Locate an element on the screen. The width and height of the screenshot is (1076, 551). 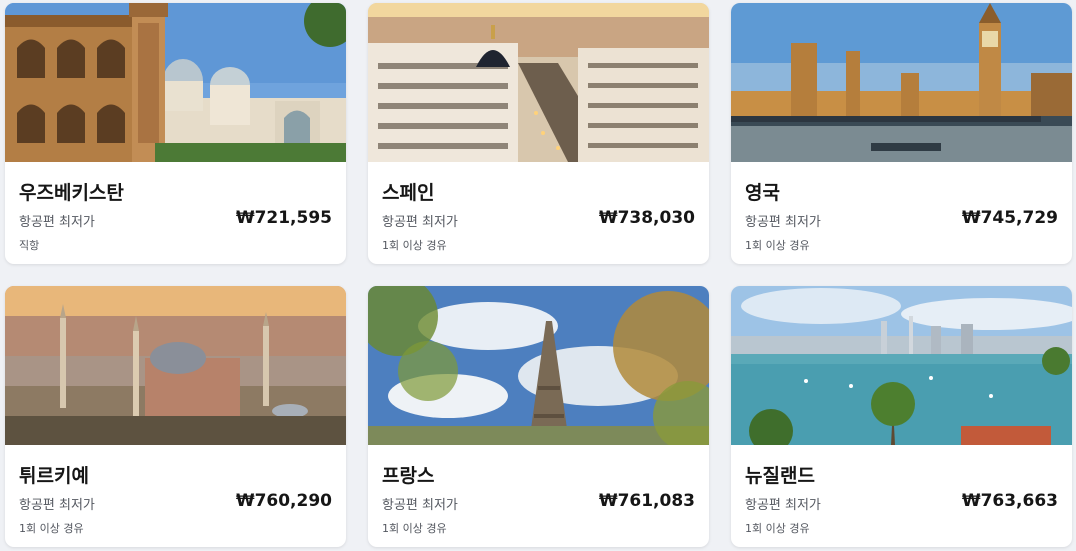
destination-name: 우즈베키스탄 is located at coordinates (71, 193).